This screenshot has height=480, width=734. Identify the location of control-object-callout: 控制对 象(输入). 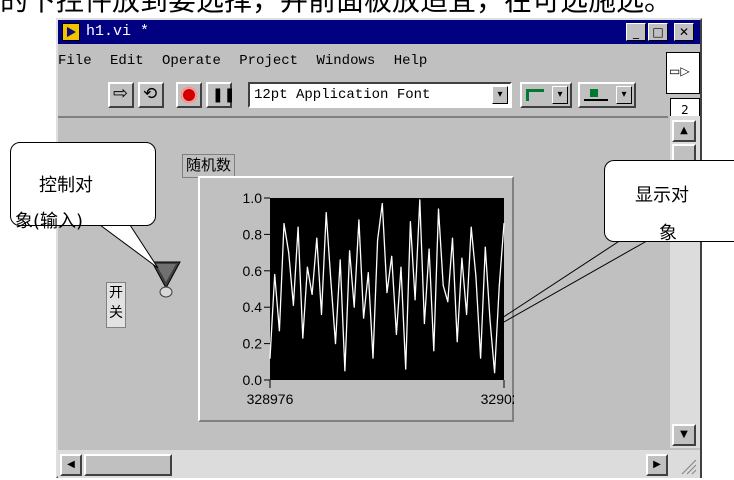
(83, 187).